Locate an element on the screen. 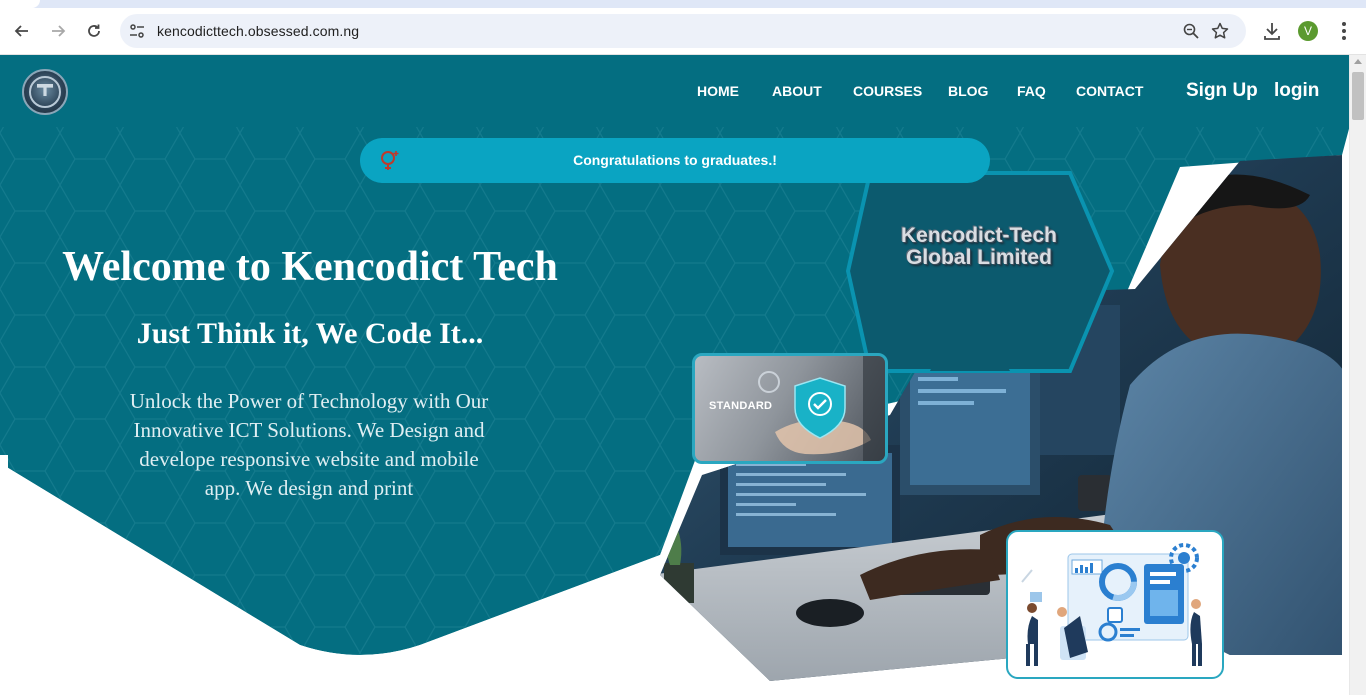 The height and width of the screenshot is (695, 1366). site-info-icon is located at coordinates (137, 31).